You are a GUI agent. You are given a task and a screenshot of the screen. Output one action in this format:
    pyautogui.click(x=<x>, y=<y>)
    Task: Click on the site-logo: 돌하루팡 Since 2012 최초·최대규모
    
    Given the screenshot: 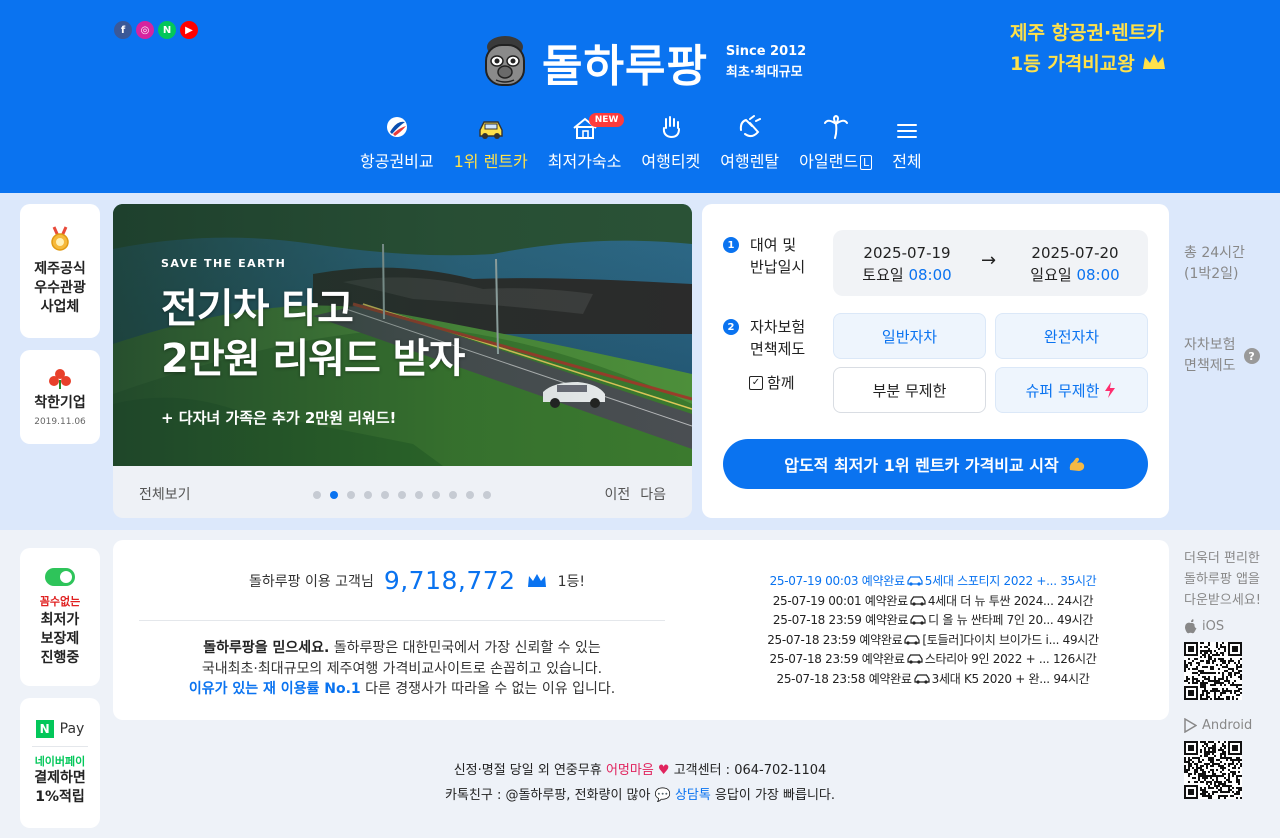 What is the action you would take?
    pyautogui.click(x=643, y=62)
    